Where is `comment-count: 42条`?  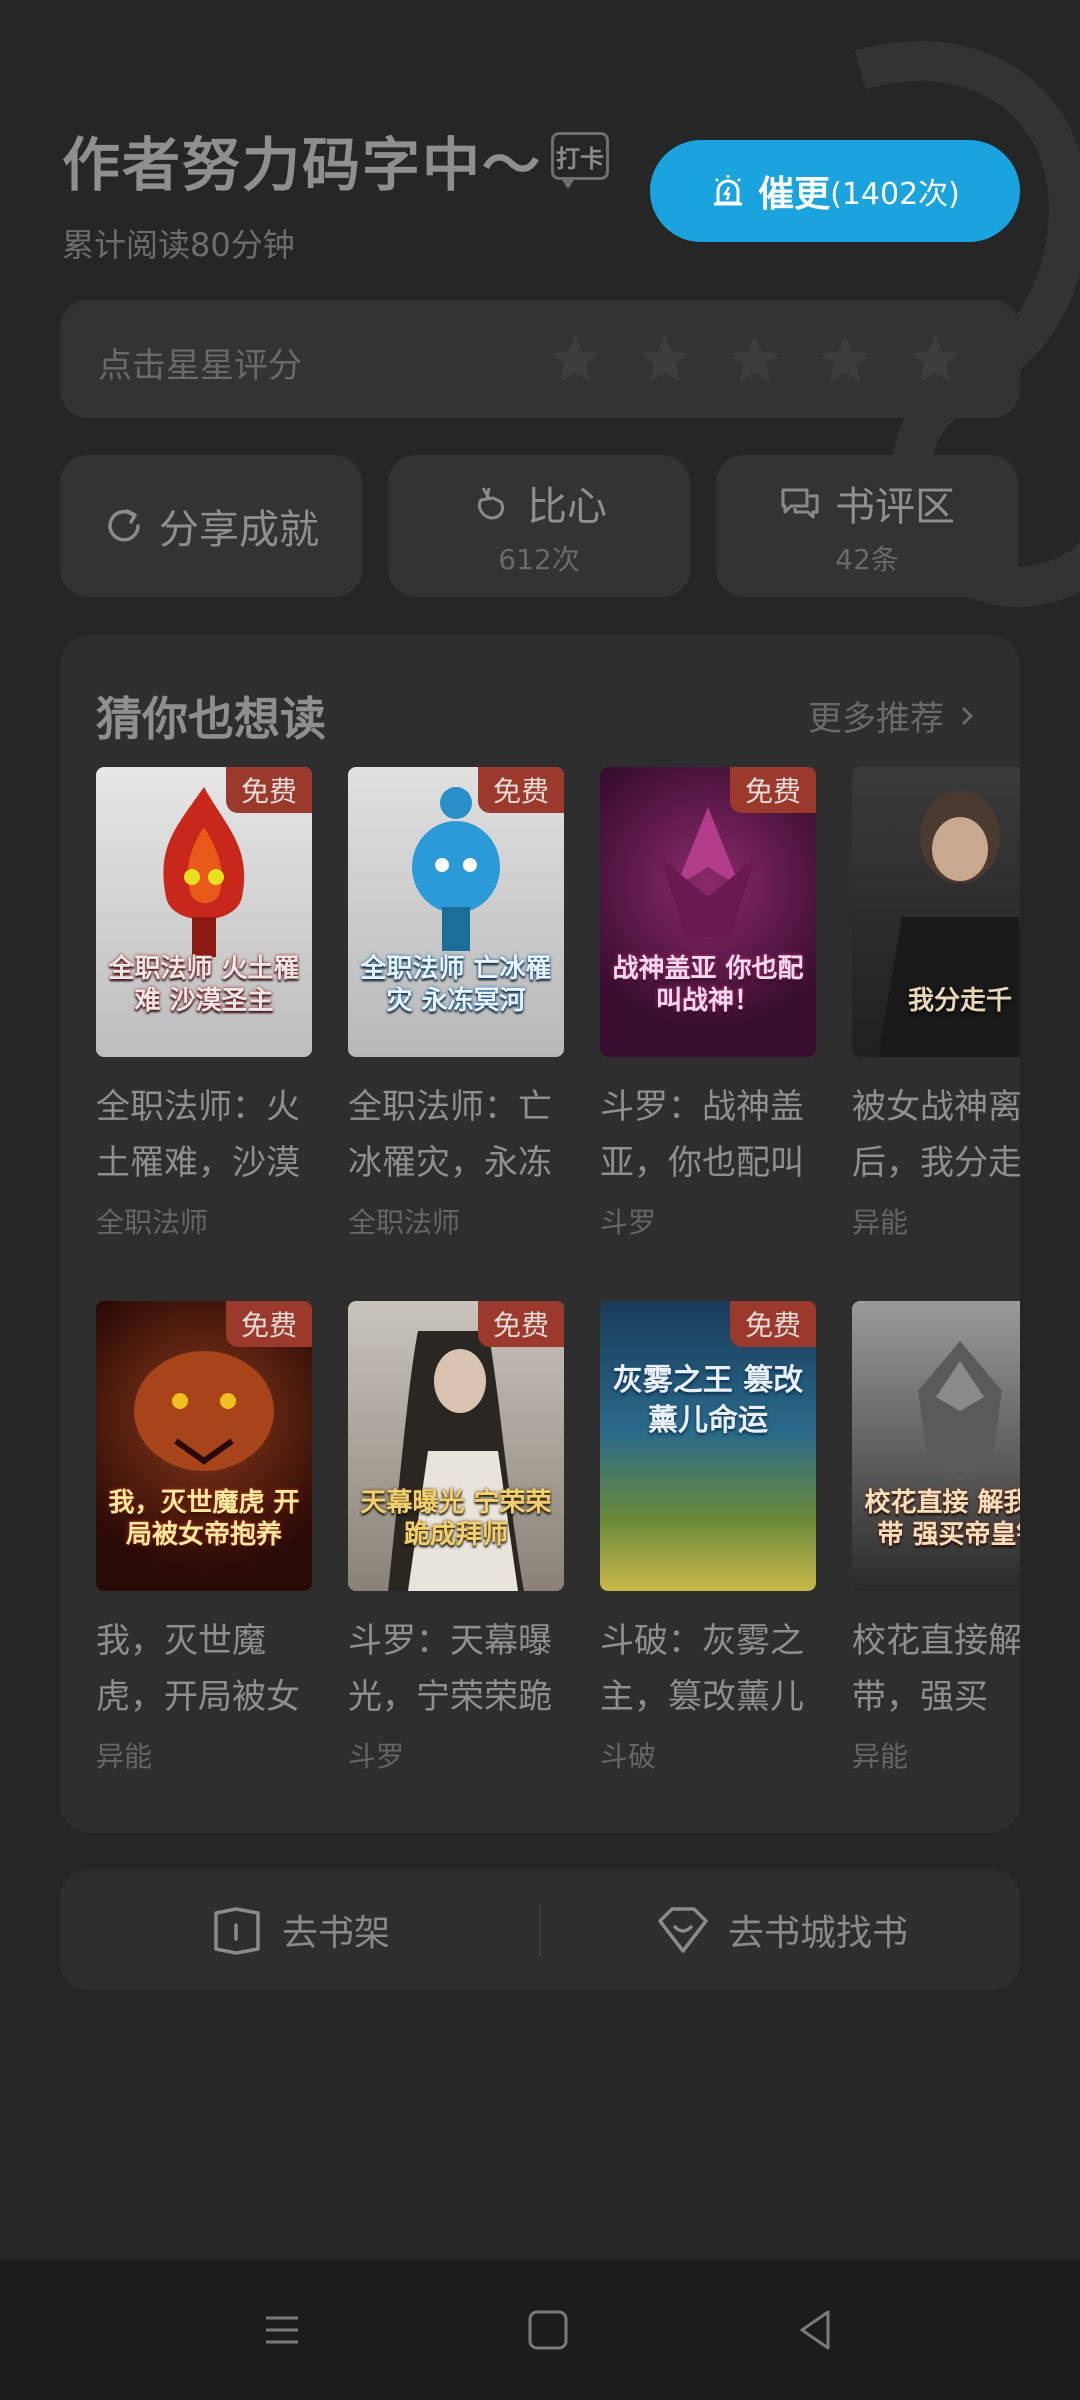
comment-count: 42条 is located at coordinates (867, 559).